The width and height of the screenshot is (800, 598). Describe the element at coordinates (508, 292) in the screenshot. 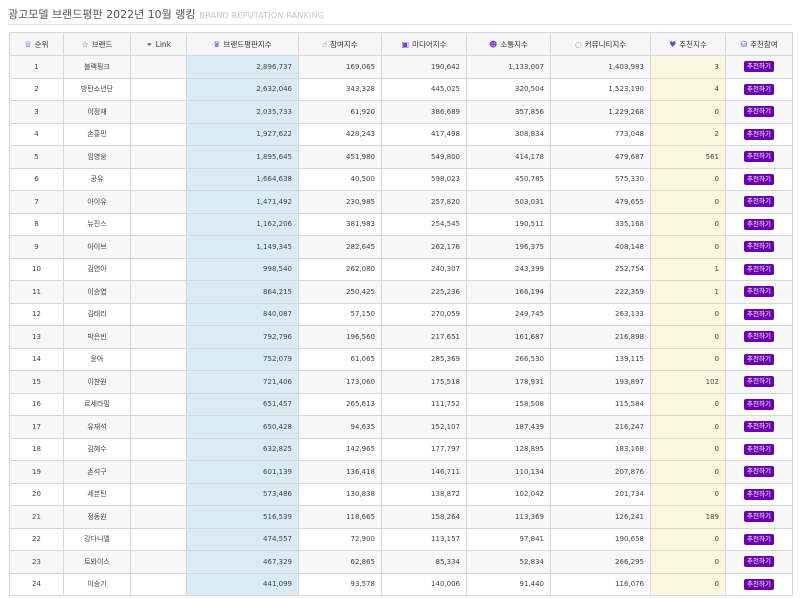

I see `communication-cell: 166,194` at that location.